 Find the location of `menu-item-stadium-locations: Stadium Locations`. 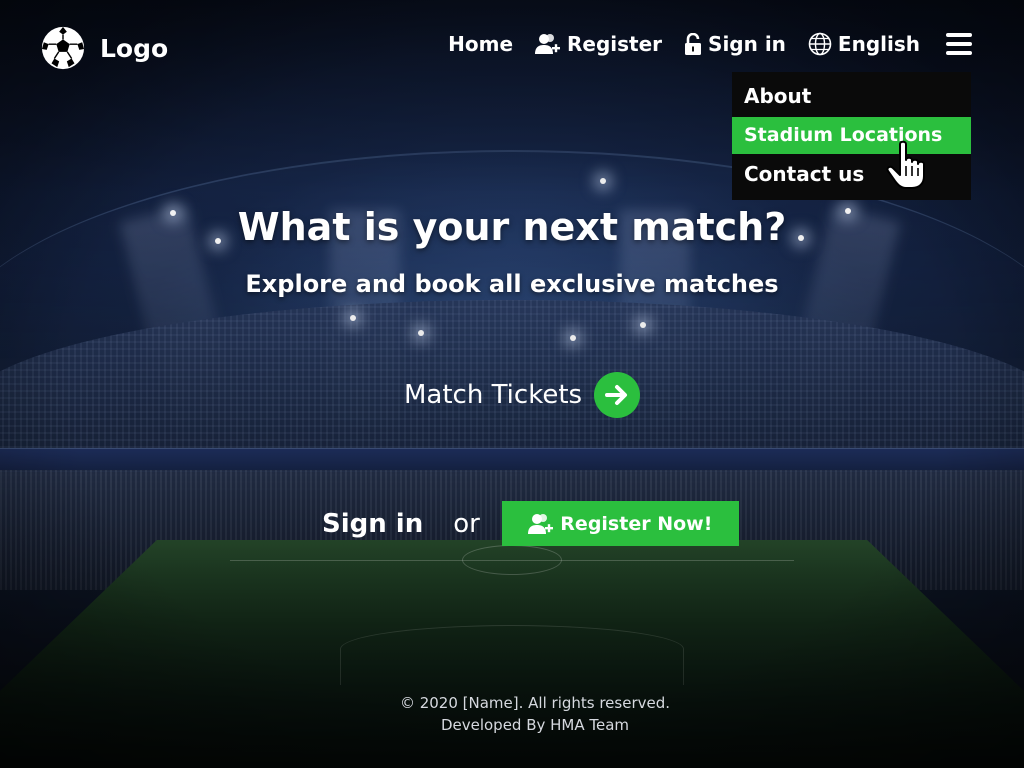

menu-item-stadium-locations: Stadium Locations is located at coordinates (851, 135).